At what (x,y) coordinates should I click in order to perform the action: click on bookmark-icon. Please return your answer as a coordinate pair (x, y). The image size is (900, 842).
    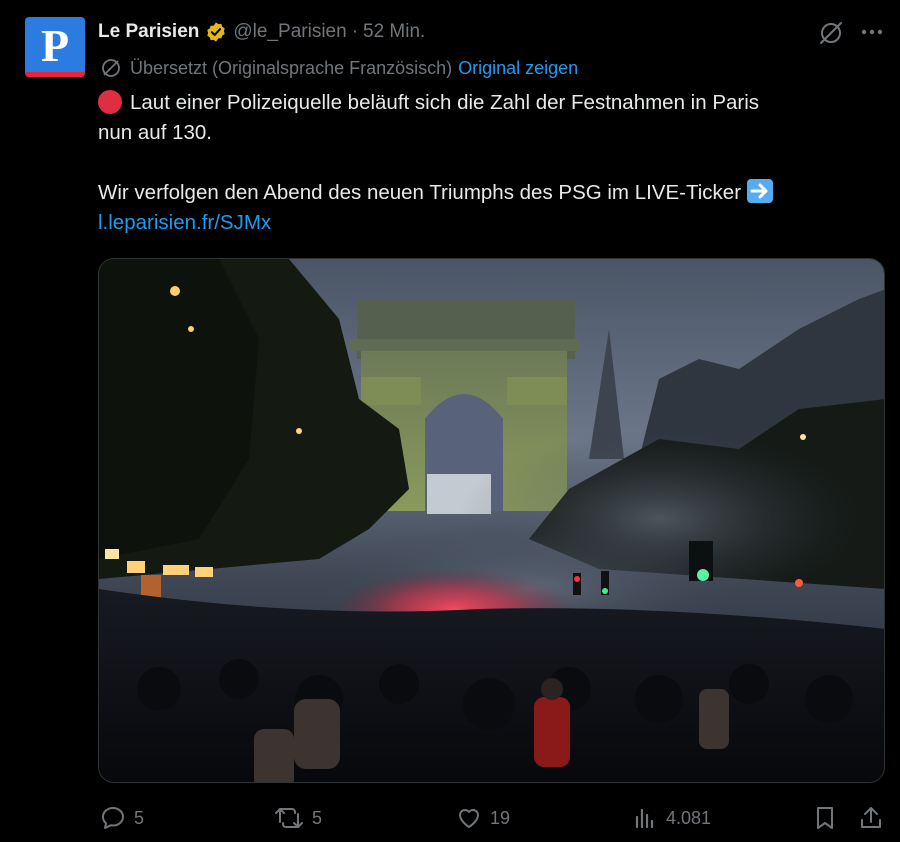
    Looking at the image, I should click on (825, 818).